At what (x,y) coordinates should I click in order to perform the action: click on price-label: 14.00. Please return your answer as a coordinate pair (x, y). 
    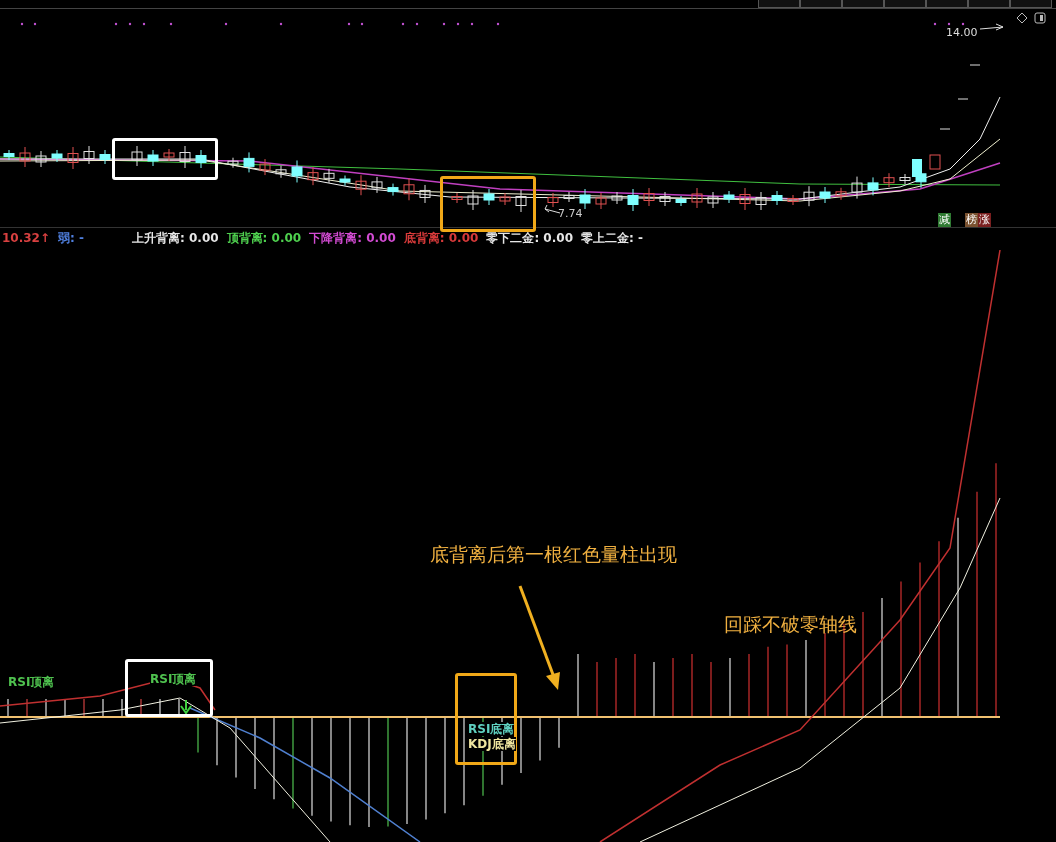
    Looking at the image, I should click on (962, 32).